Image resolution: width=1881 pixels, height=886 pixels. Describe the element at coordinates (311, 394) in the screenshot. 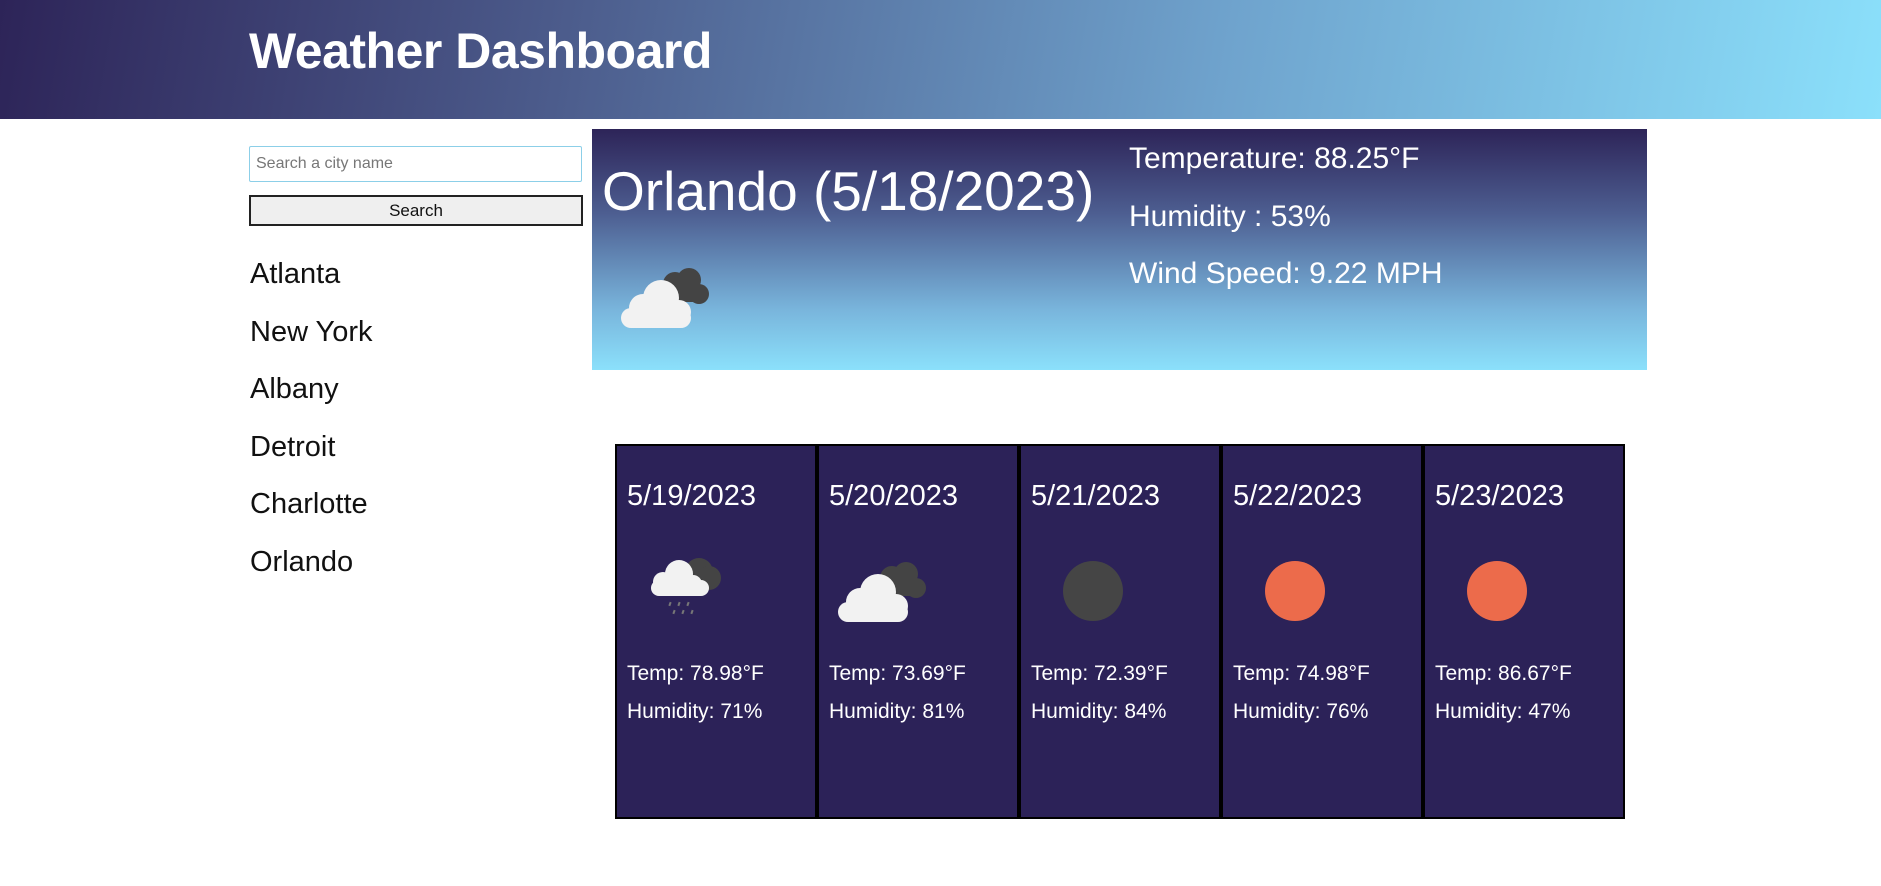

I see `history-item-albany: Albany` at that location.